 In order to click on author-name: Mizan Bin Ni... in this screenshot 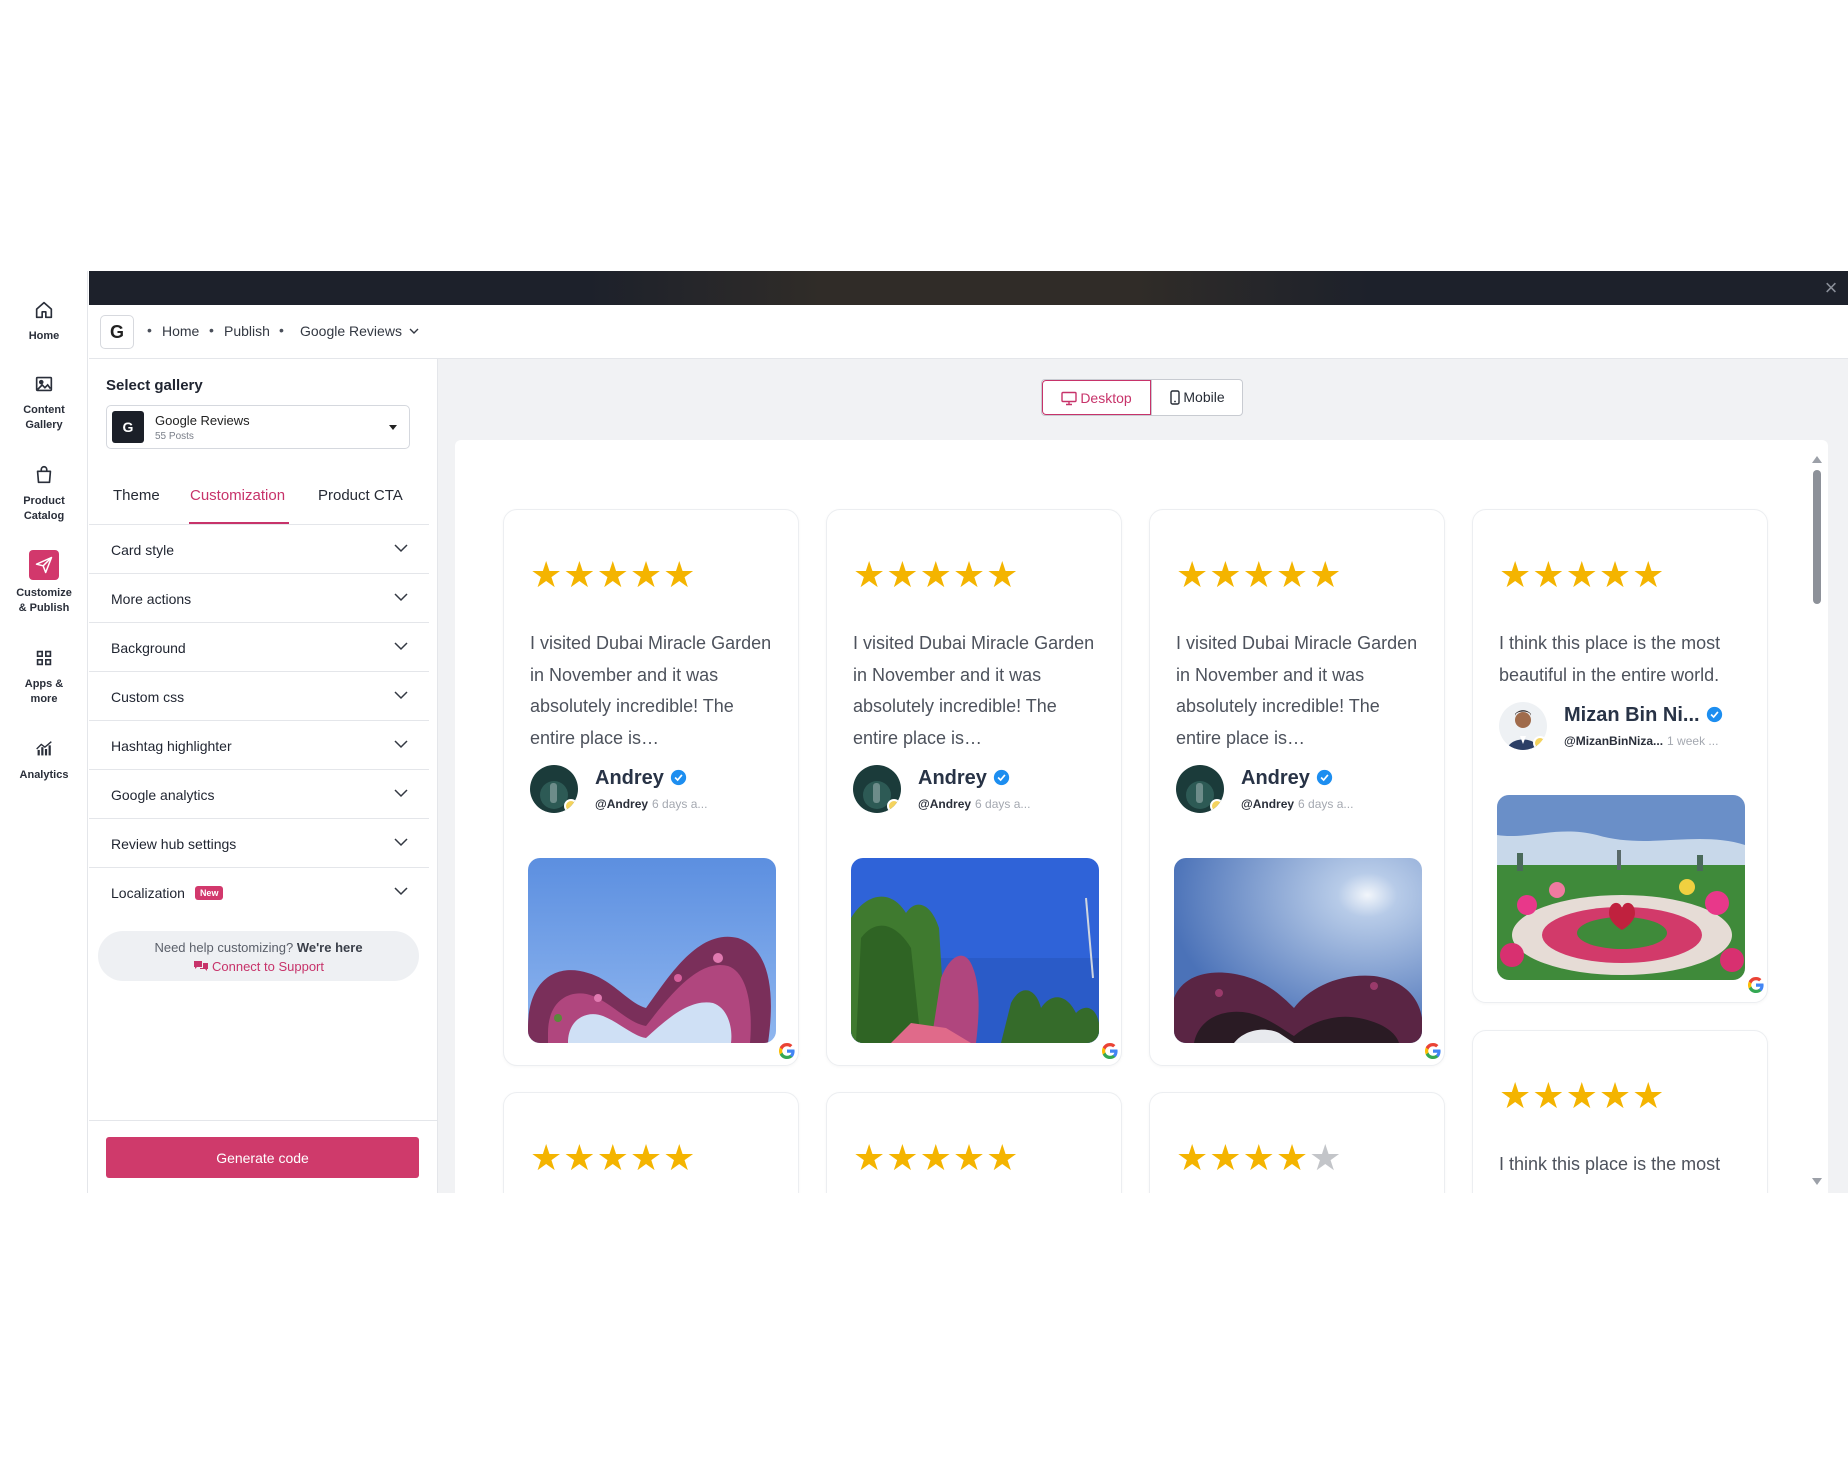, I will do `click(1632, 715)`.